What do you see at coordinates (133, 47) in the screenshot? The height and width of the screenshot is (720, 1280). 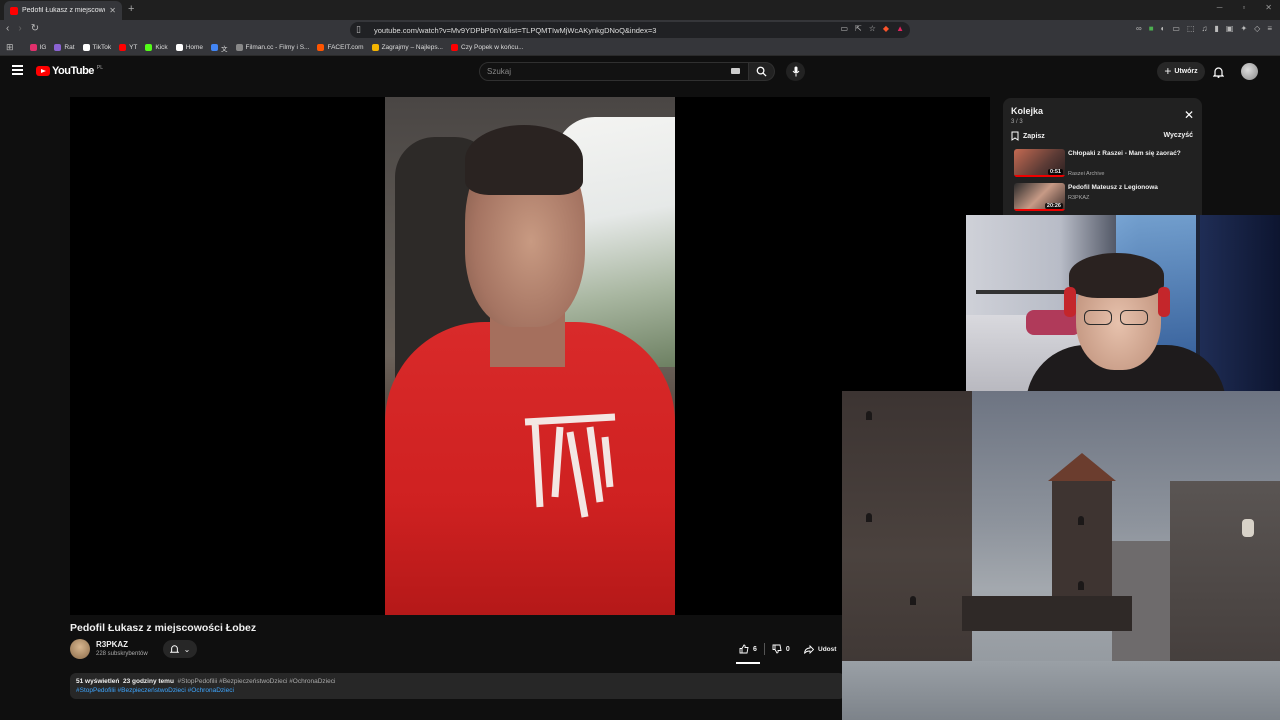 I see `bookmark-label: YT` at bounding box center [133, 47].